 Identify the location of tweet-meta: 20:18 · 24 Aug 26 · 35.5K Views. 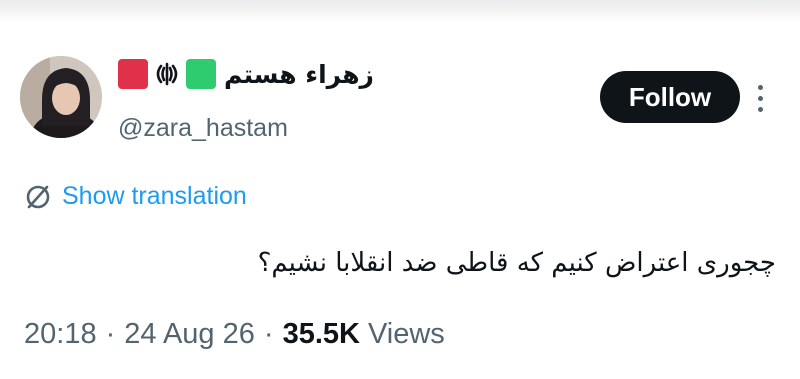
(234, 334).